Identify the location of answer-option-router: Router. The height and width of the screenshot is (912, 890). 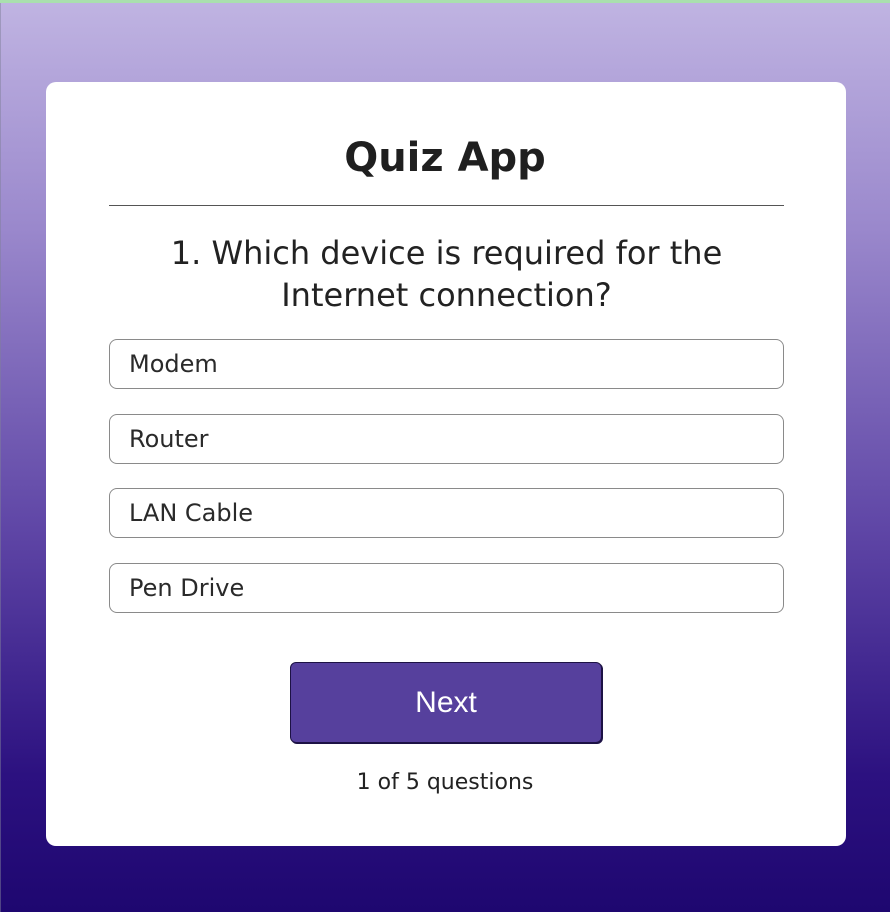
(446, 438).